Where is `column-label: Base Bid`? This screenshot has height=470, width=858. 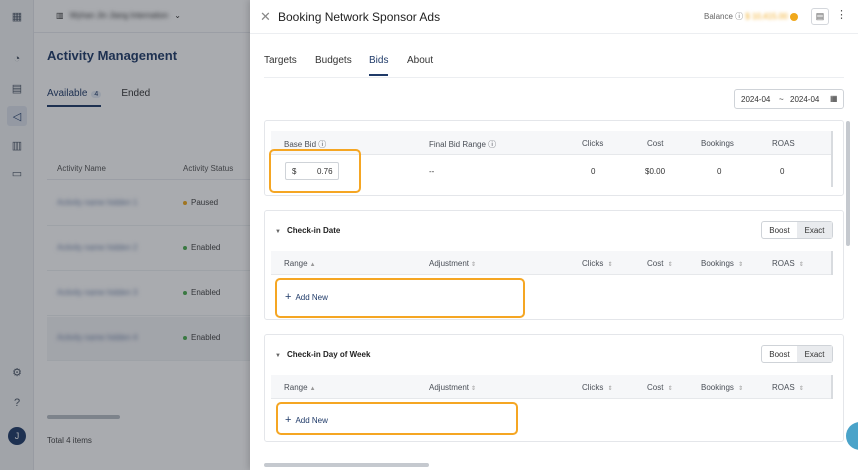 column-label: Base Bid is located at coordinates (300, 144).